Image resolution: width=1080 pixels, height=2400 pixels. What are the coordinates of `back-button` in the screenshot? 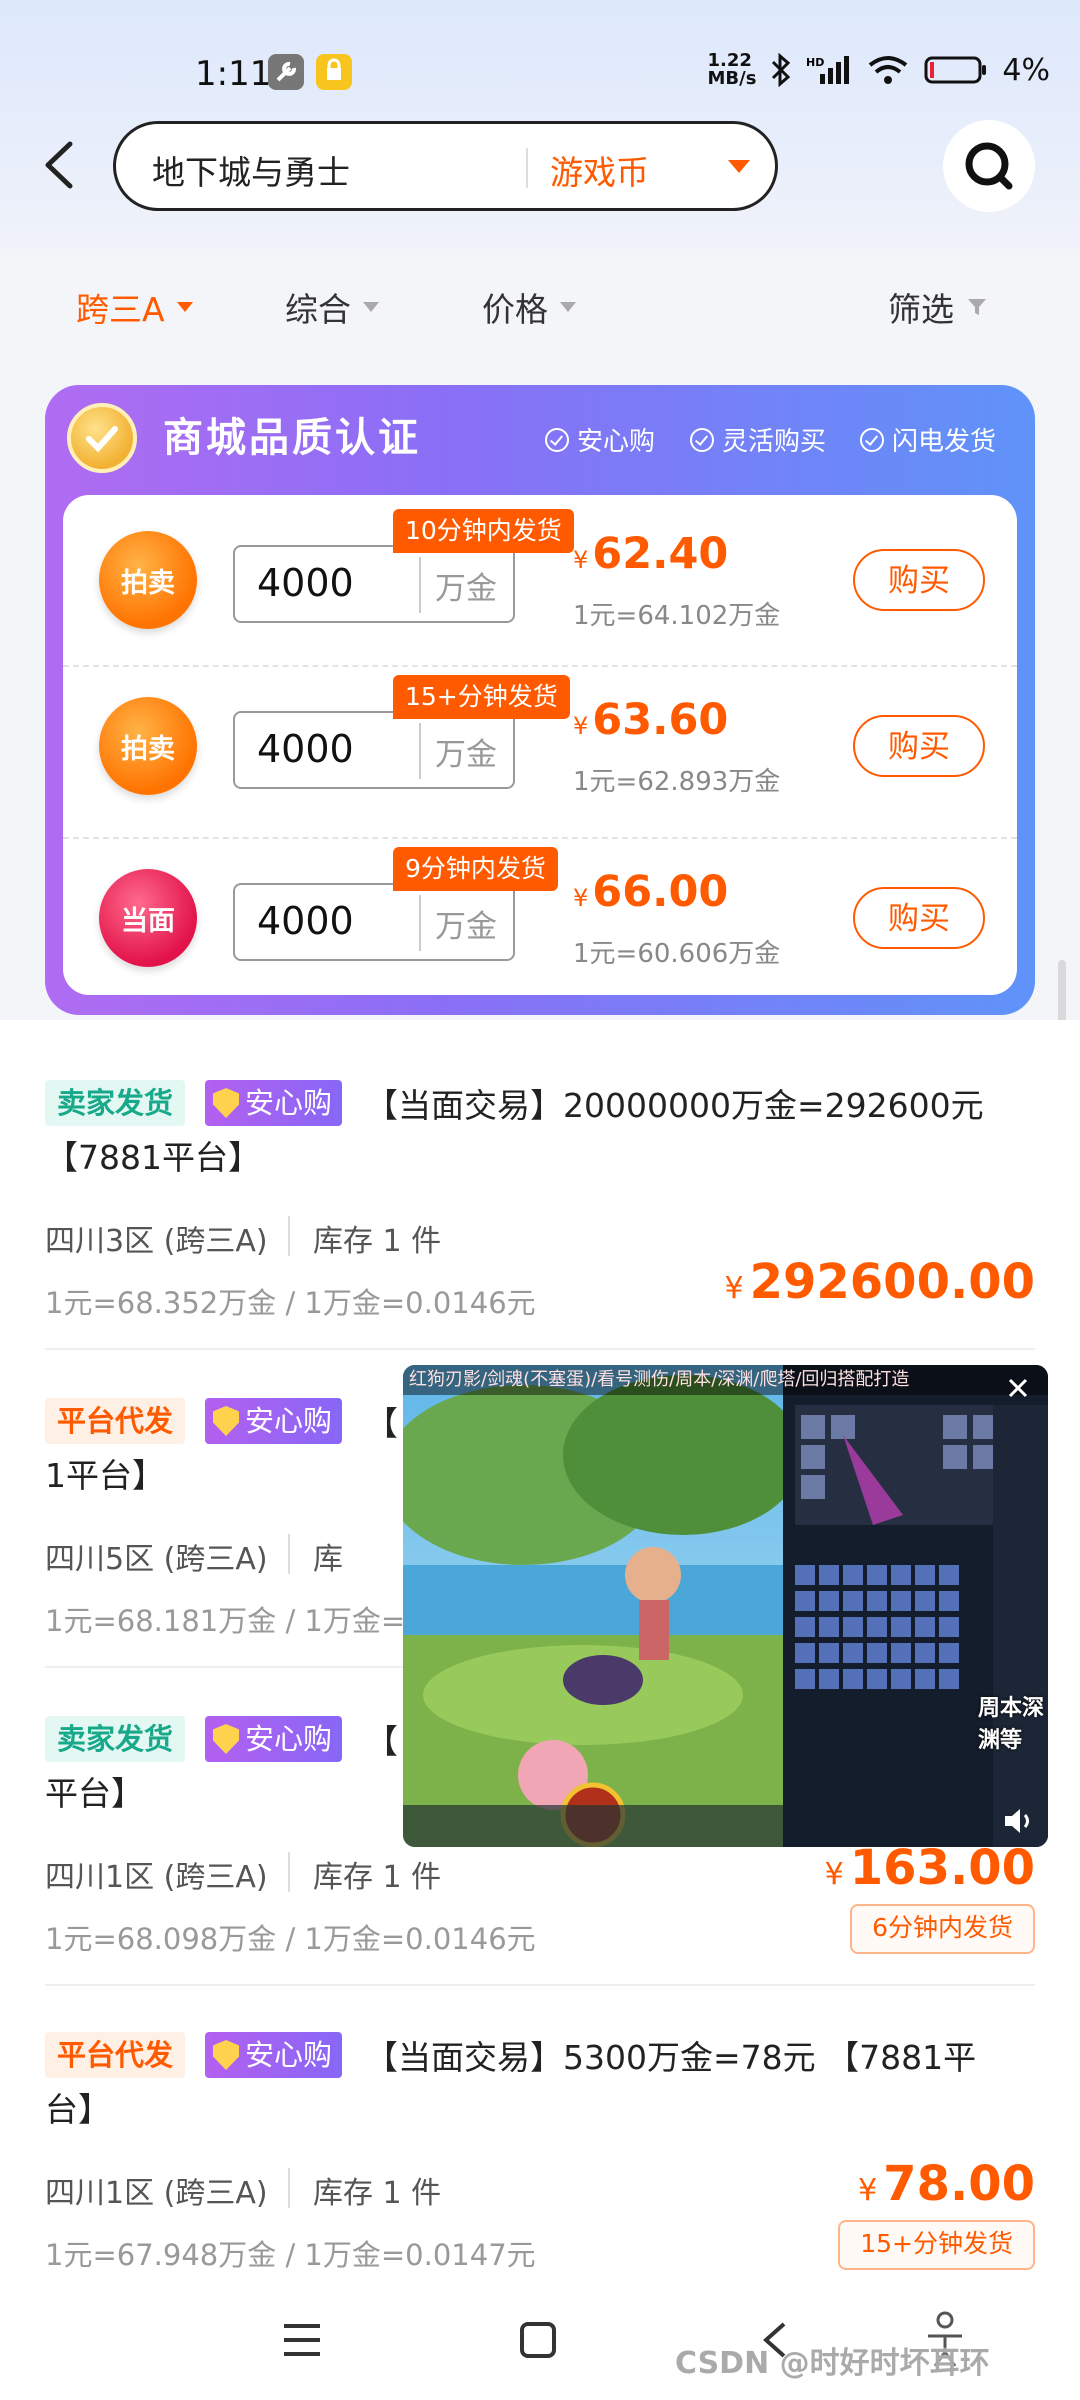 It's located at (60, 165).